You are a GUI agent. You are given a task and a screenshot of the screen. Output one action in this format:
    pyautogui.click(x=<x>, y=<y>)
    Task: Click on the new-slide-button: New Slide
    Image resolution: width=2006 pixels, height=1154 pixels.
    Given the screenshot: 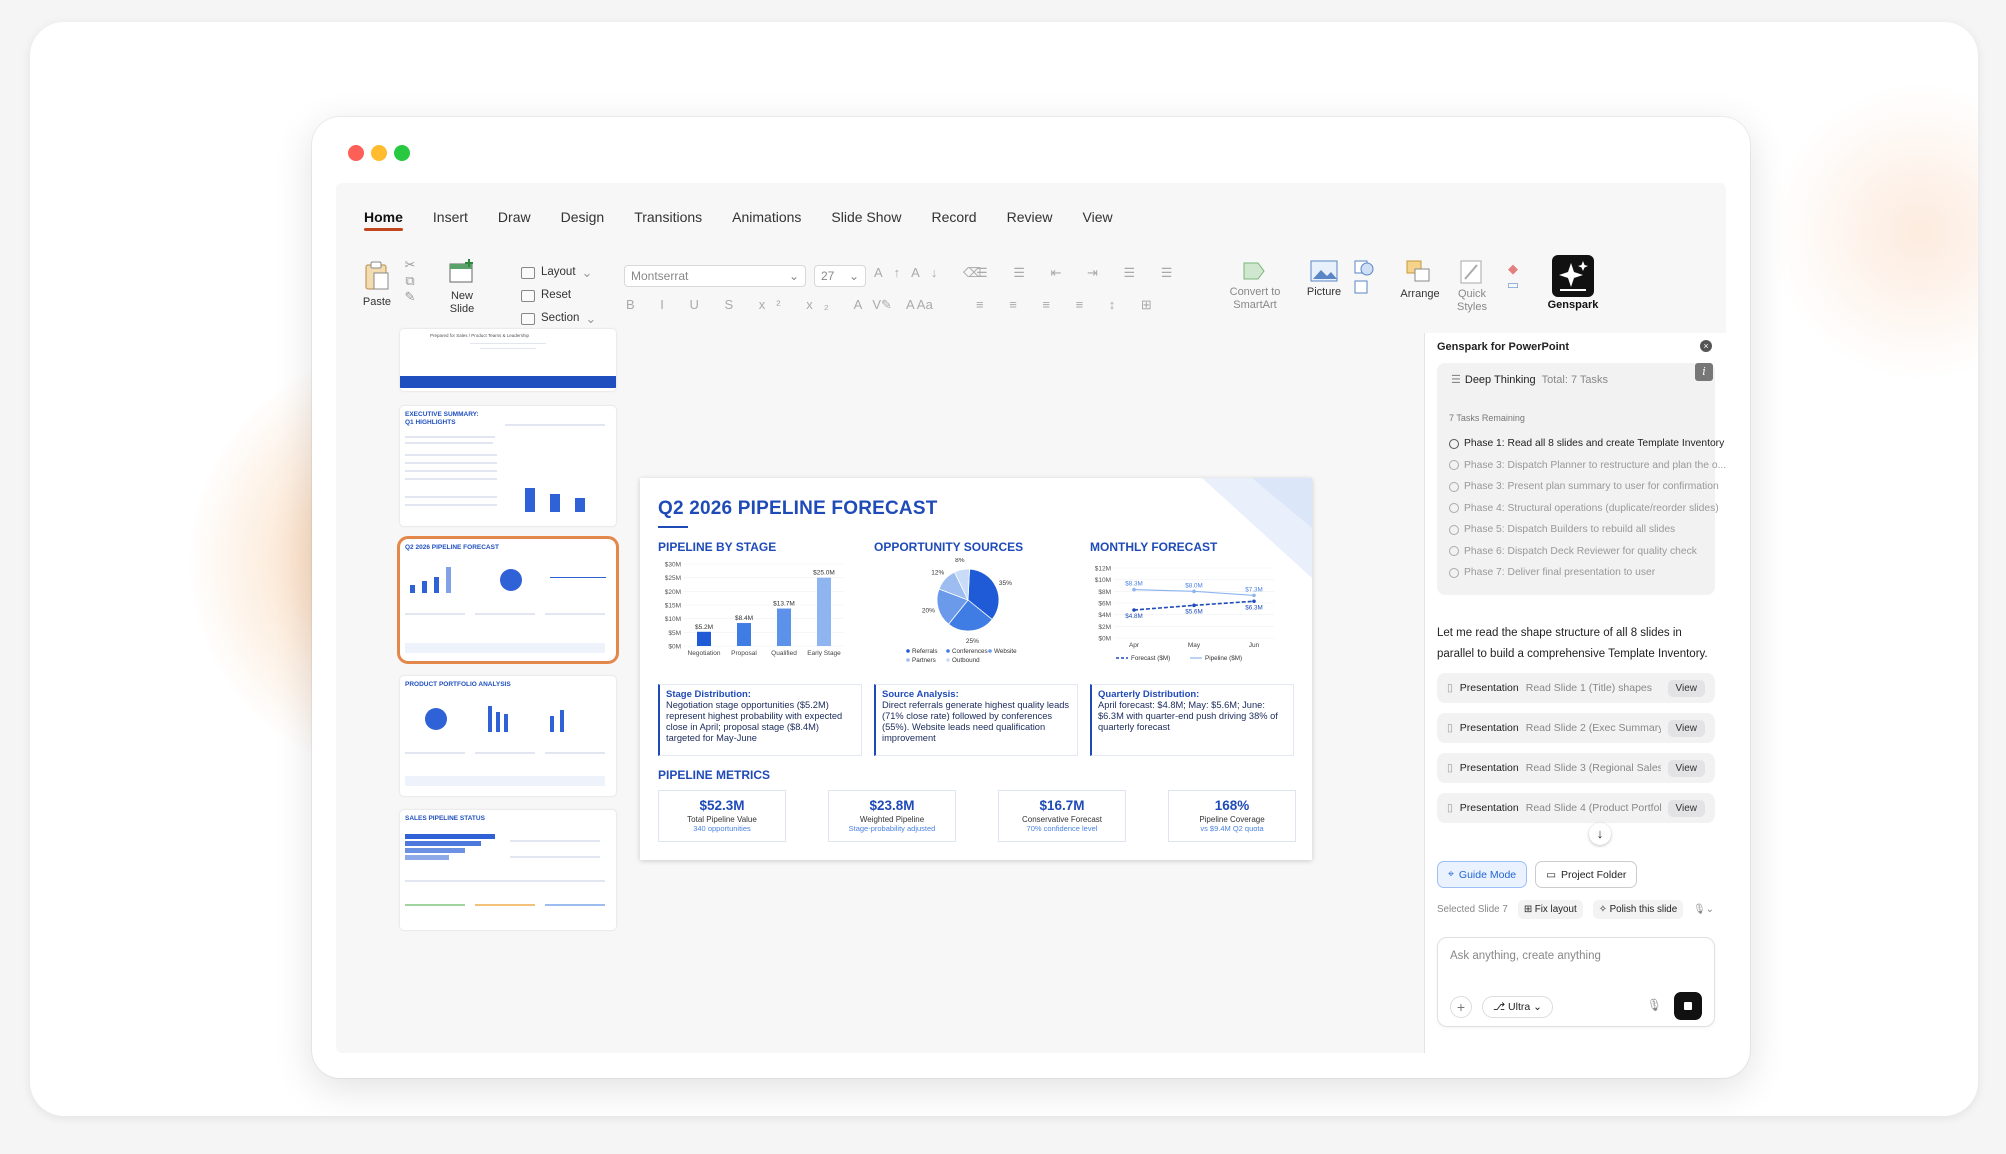 What is the action you would take?
    pyautogui.click(x=462, y=286)
    